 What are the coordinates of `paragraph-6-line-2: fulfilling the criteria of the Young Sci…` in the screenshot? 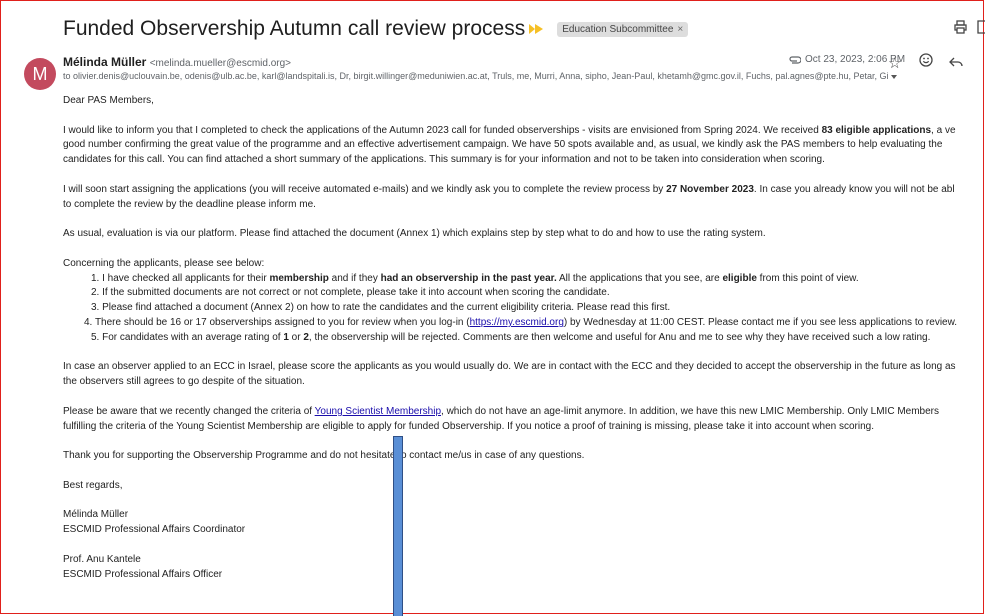 It's located at (469, 426).